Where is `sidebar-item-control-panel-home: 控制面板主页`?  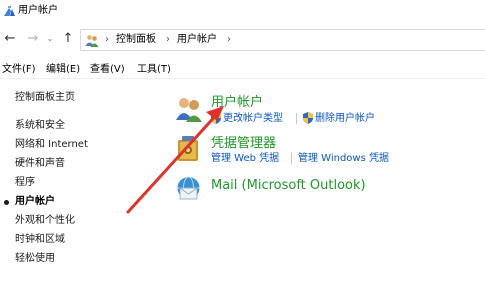
sidebar-item-control-panel-home: 控制面板主页 is located at coordinates (45, 98).